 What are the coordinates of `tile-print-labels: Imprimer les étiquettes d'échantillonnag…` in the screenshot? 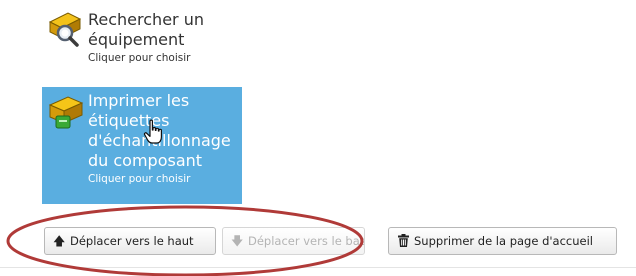 It's located at (142, 145).